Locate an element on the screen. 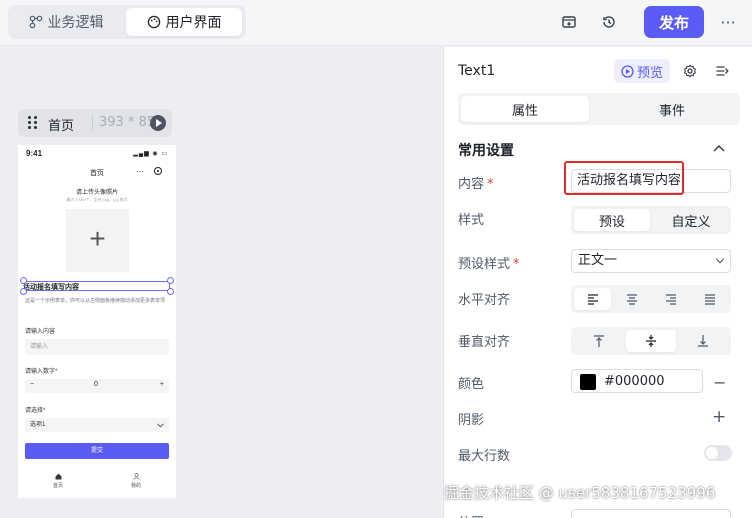 The image size is (752, 518). submit-button: 提交 is located at coordinates (97, 451).